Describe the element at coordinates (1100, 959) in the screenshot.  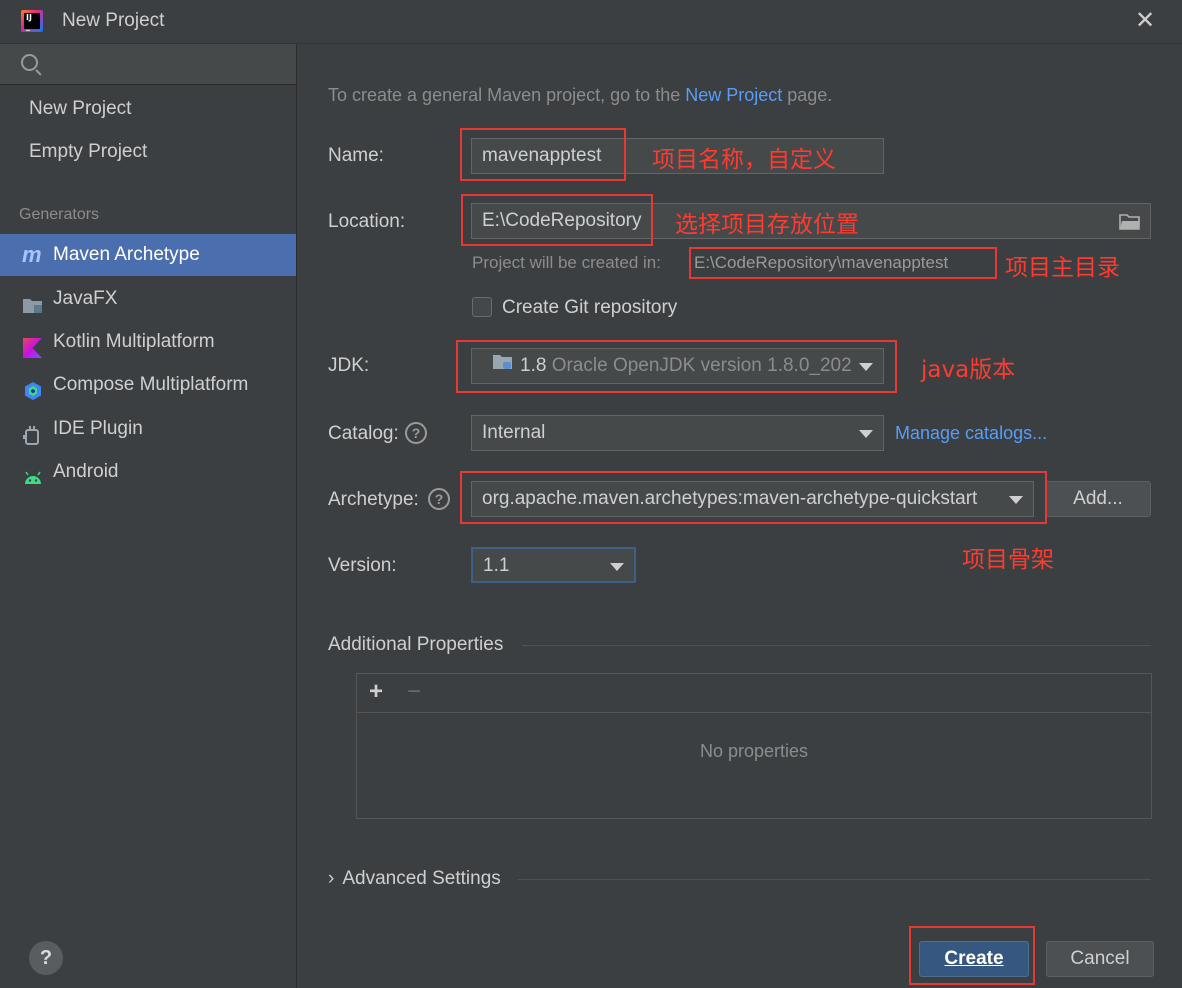
I see `cancel-button: Cancel` at that location.